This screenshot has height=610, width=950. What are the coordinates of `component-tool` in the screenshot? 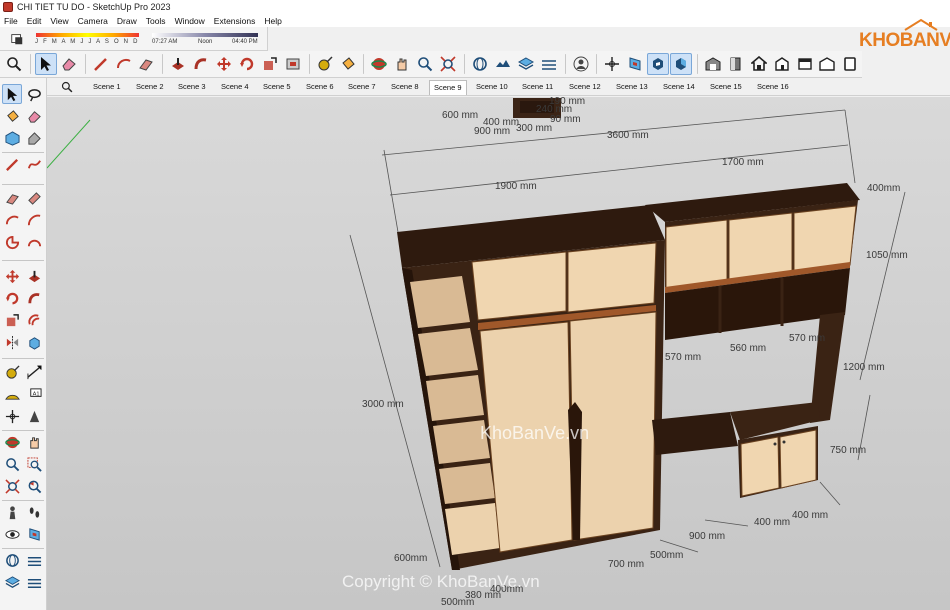 It's located at (12, 138).